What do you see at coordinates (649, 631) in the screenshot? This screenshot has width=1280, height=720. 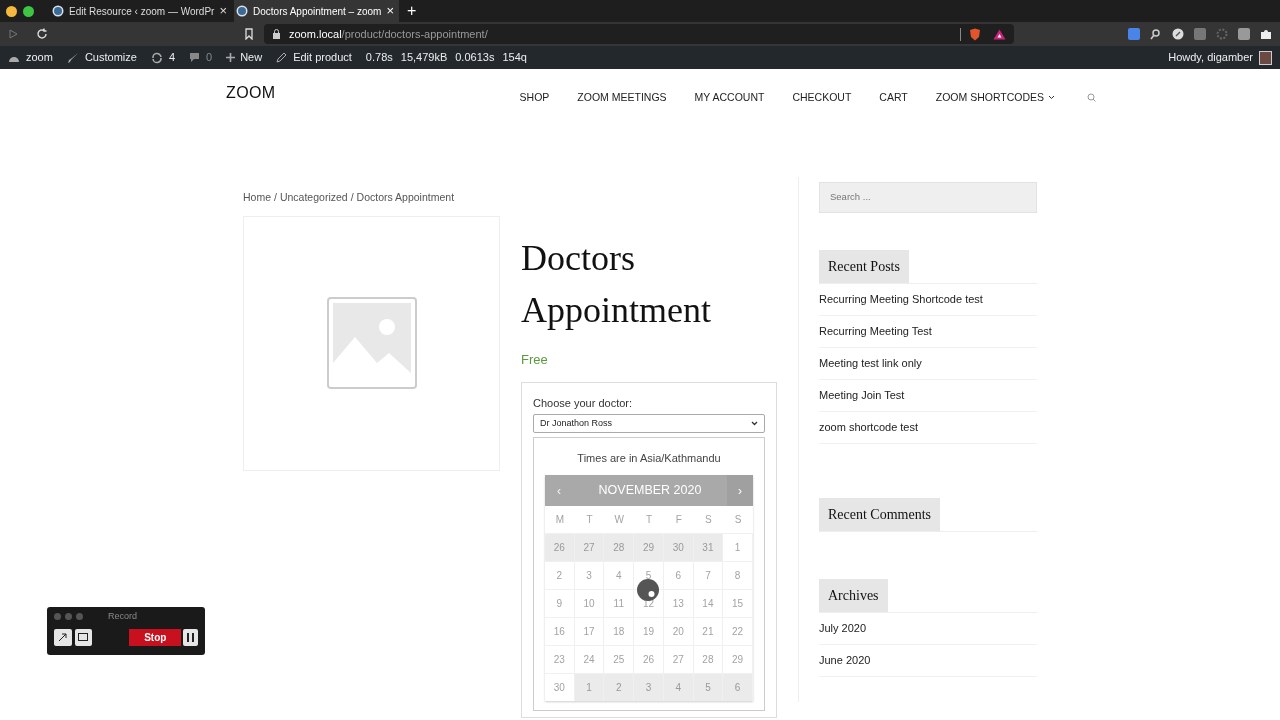 I see `calendar-day: 19` at bounding box center [649, 631].